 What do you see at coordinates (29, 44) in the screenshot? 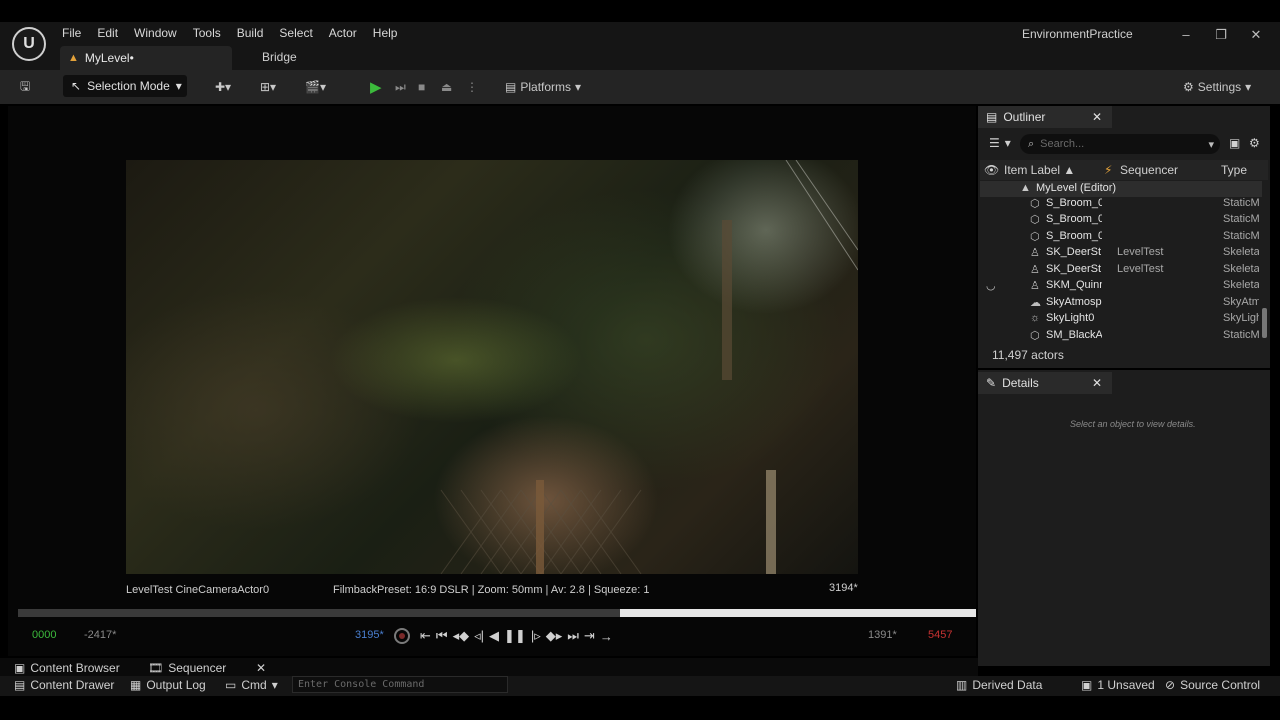
I see `unreal-logo-icon: U` at bounding box center [29, 44].